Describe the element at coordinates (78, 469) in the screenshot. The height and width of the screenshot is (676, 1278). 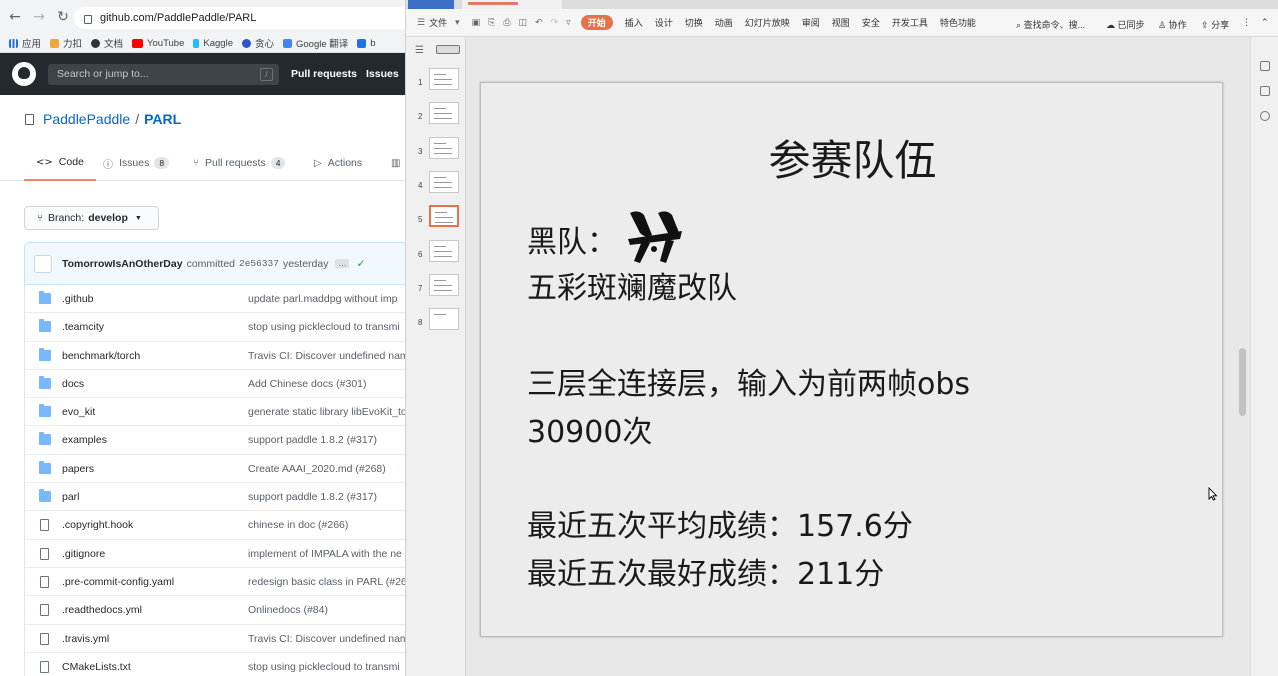
I see `file-name-link: papers` at that location.